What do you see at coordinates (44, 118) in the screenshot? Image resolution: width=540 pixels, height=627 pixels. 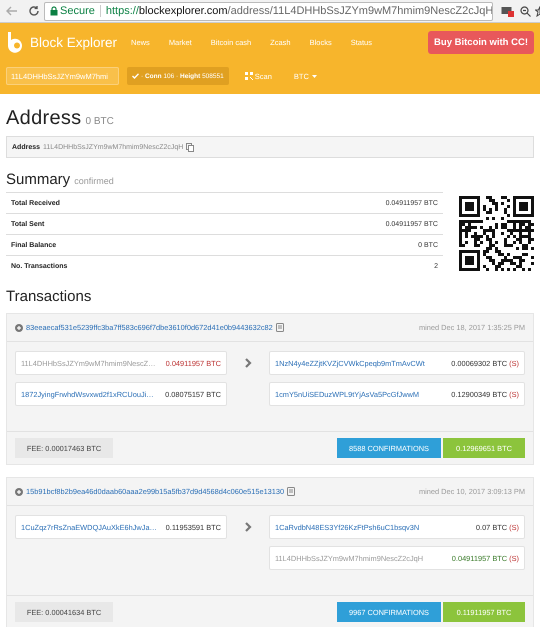 I see `page-title: Address` at bounding box center [44, 118].